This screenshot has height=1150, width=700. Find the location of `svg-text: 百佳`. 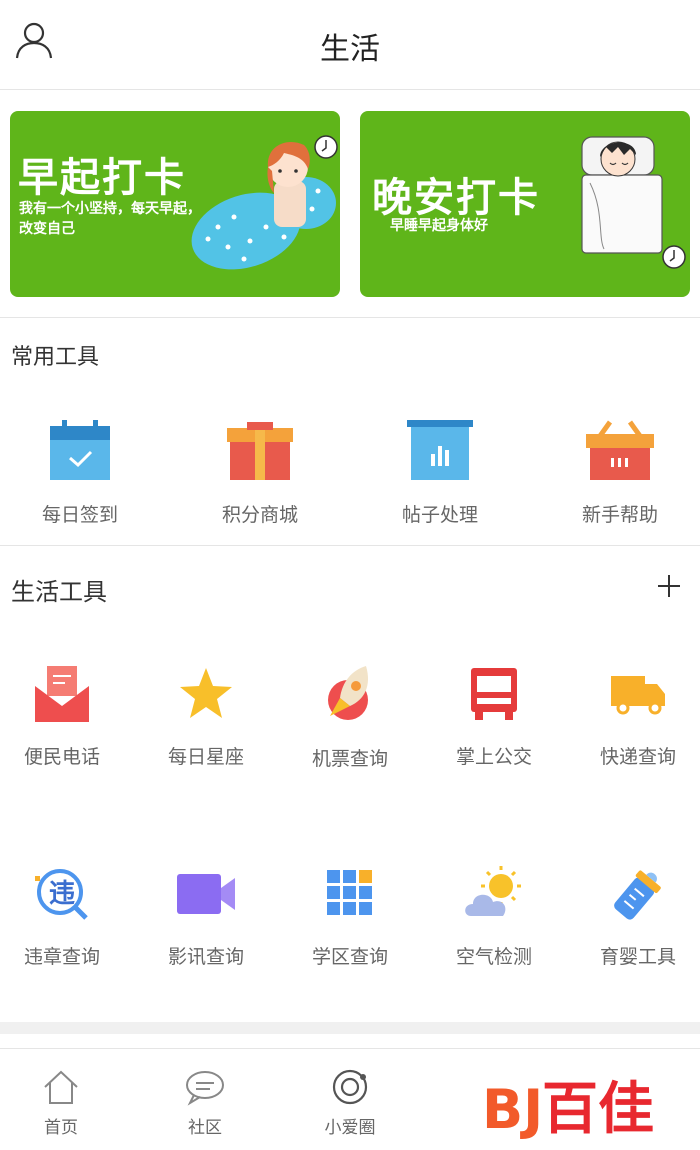

svg-text: 百佳 is located at coordinates (598, 1109).